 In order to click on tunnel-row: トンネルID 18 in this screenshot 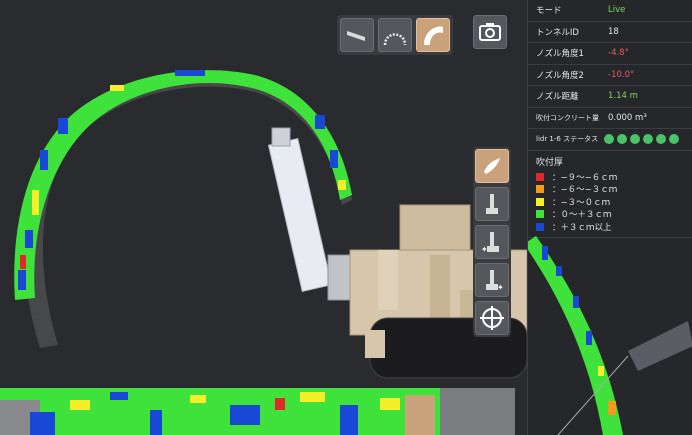, I will do `click(610, 32)`.